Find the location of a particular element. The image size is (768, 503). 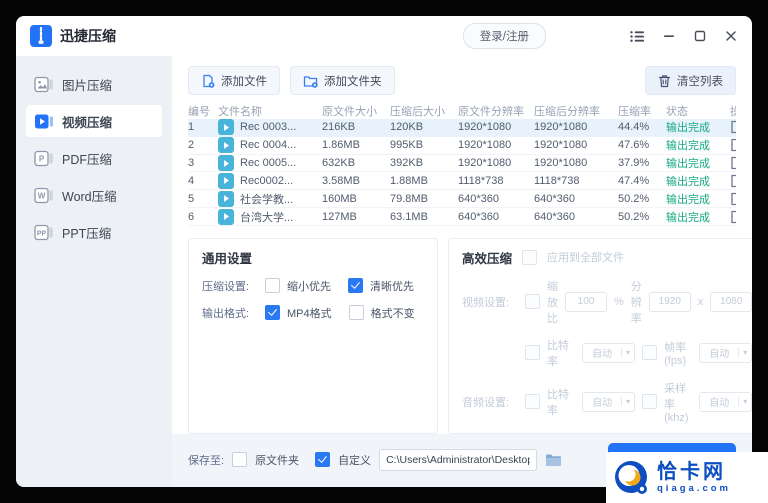

video-bitrate-select: 自动 ▾ is located at coordinates (609, 352).